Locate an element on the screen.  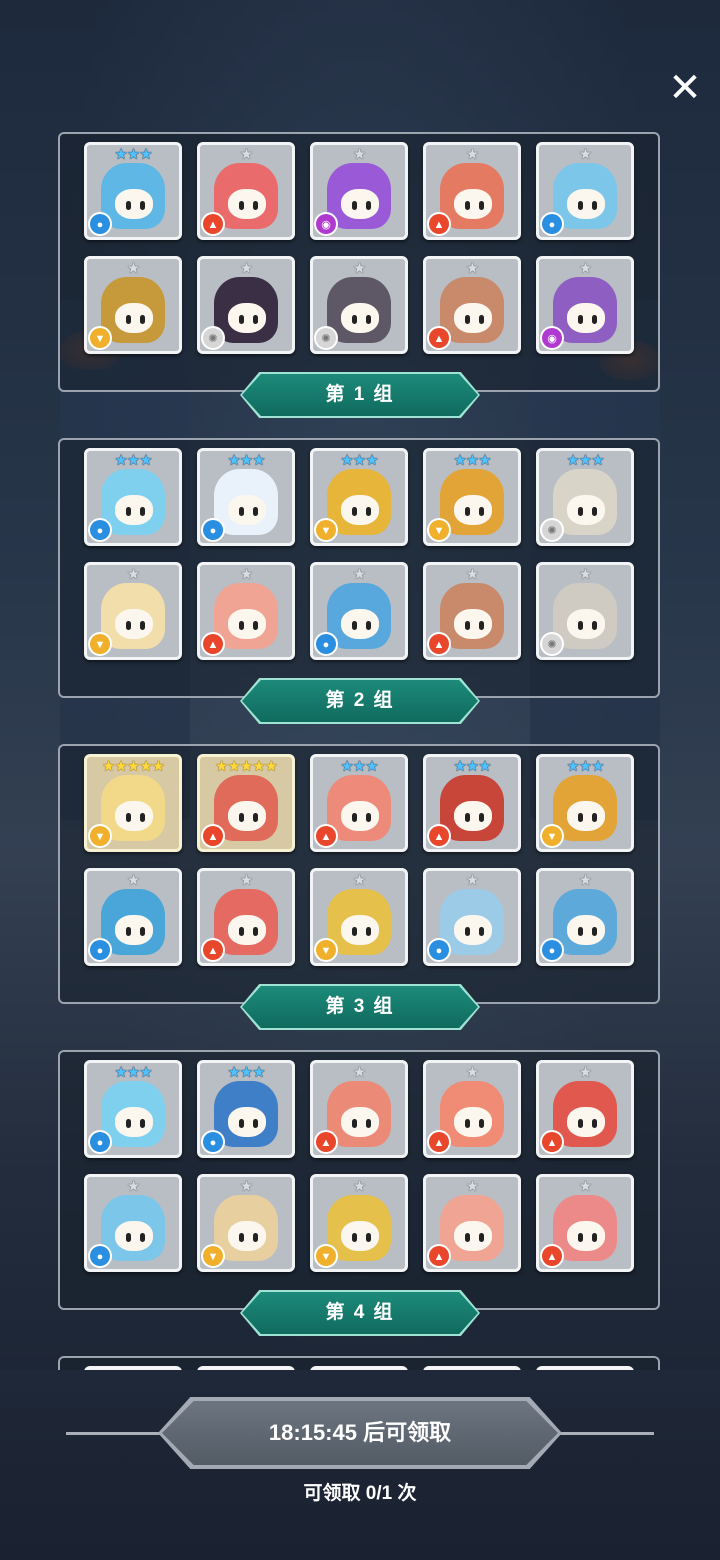
claim-timer-button: 18:15:45 后可领取 is located at coordinates (360, 1433).